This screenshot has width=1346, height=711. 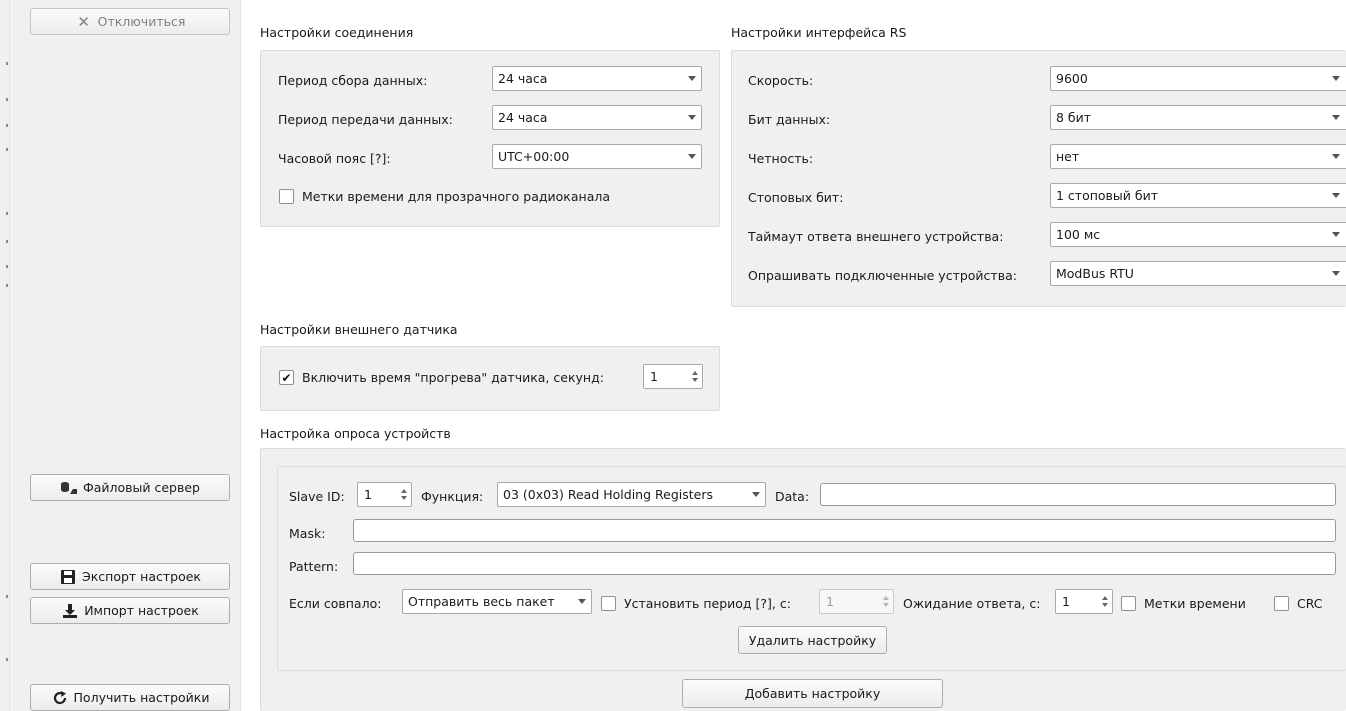 I want to click on timestamps-checkbox, so click(x=1128, y=603).